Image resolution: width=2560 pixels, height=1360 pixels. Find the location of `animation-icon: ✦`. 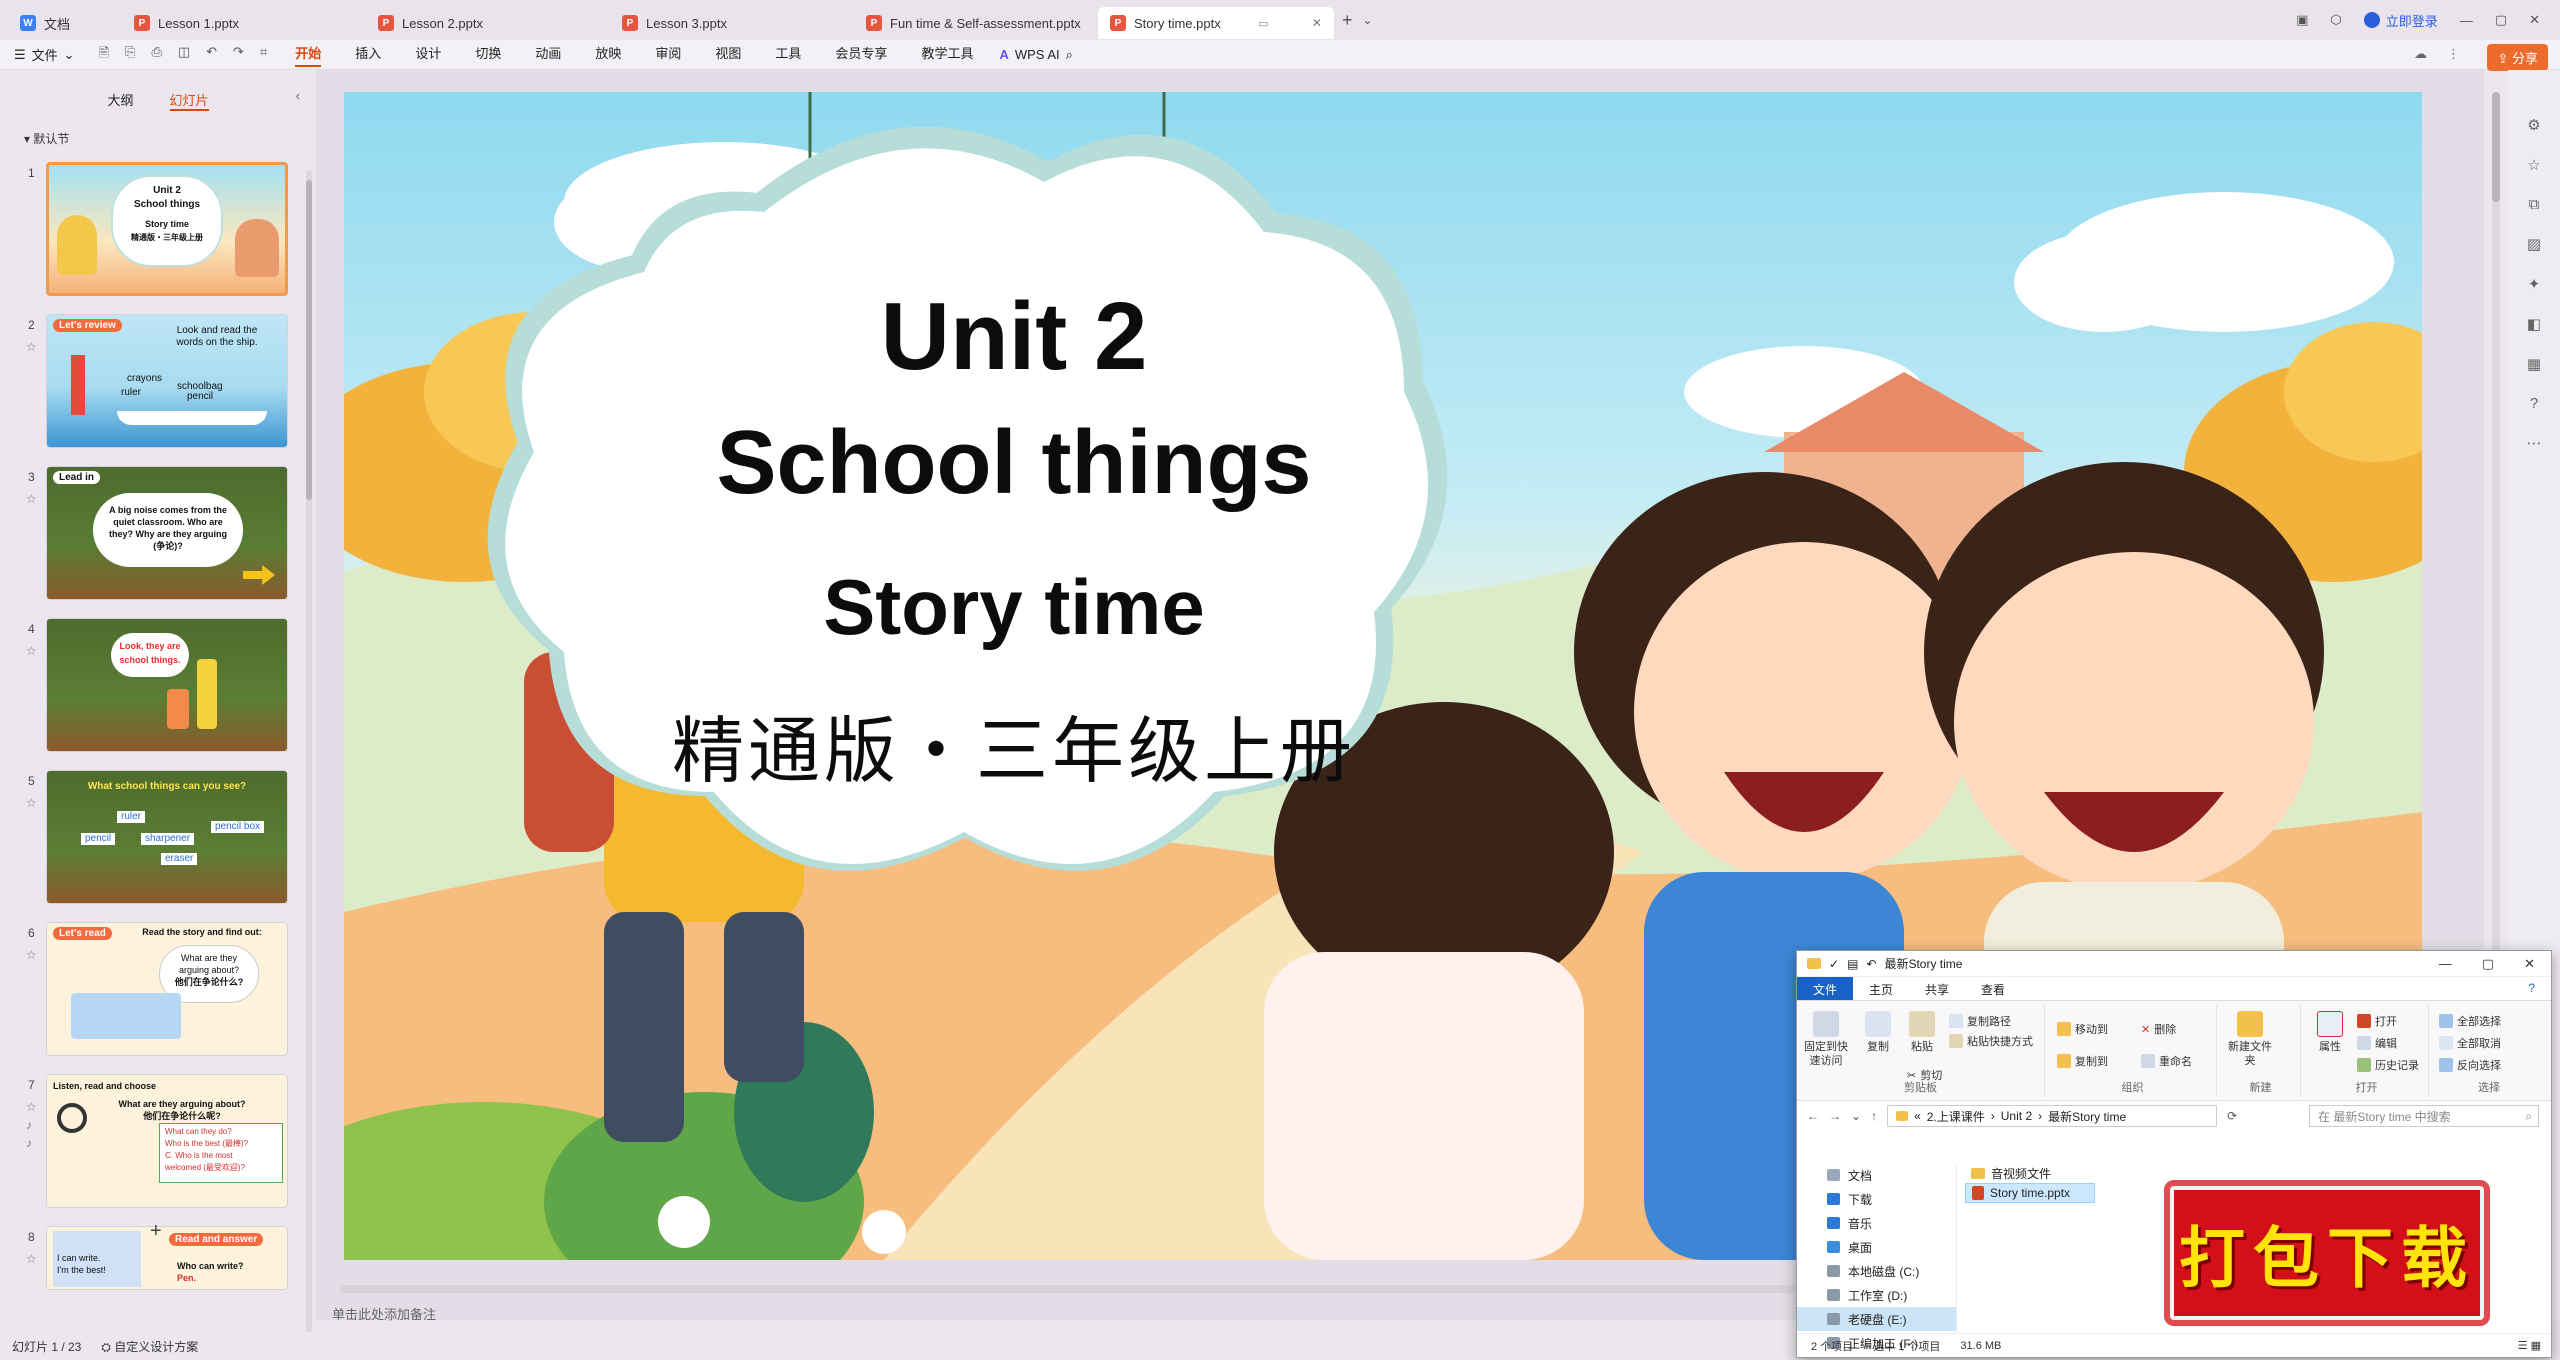

animation-icon: ✦ is located at coordinates (2534, 284).